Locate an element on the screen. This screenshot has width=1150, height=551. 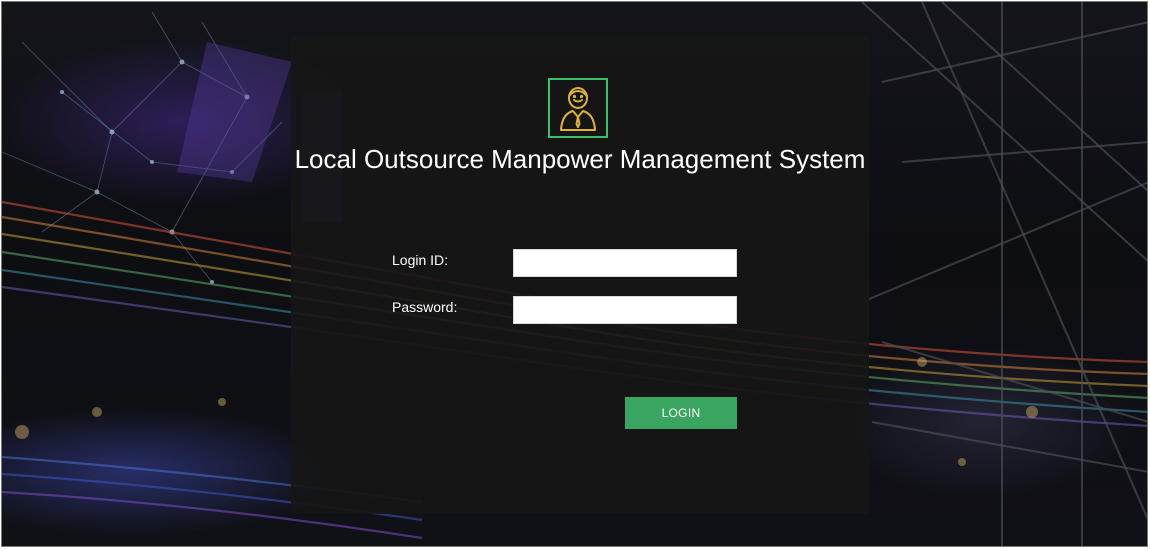
login-id-input is located at coordinates (625, 263).